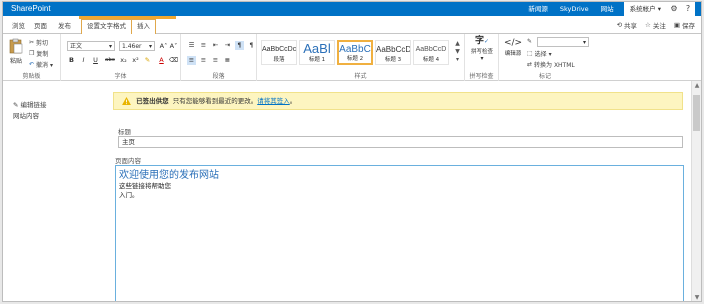 Image resolution: width=704 pixels, height=304 pixels. I want to click on tab-publish: 发布, so click(64, 27).